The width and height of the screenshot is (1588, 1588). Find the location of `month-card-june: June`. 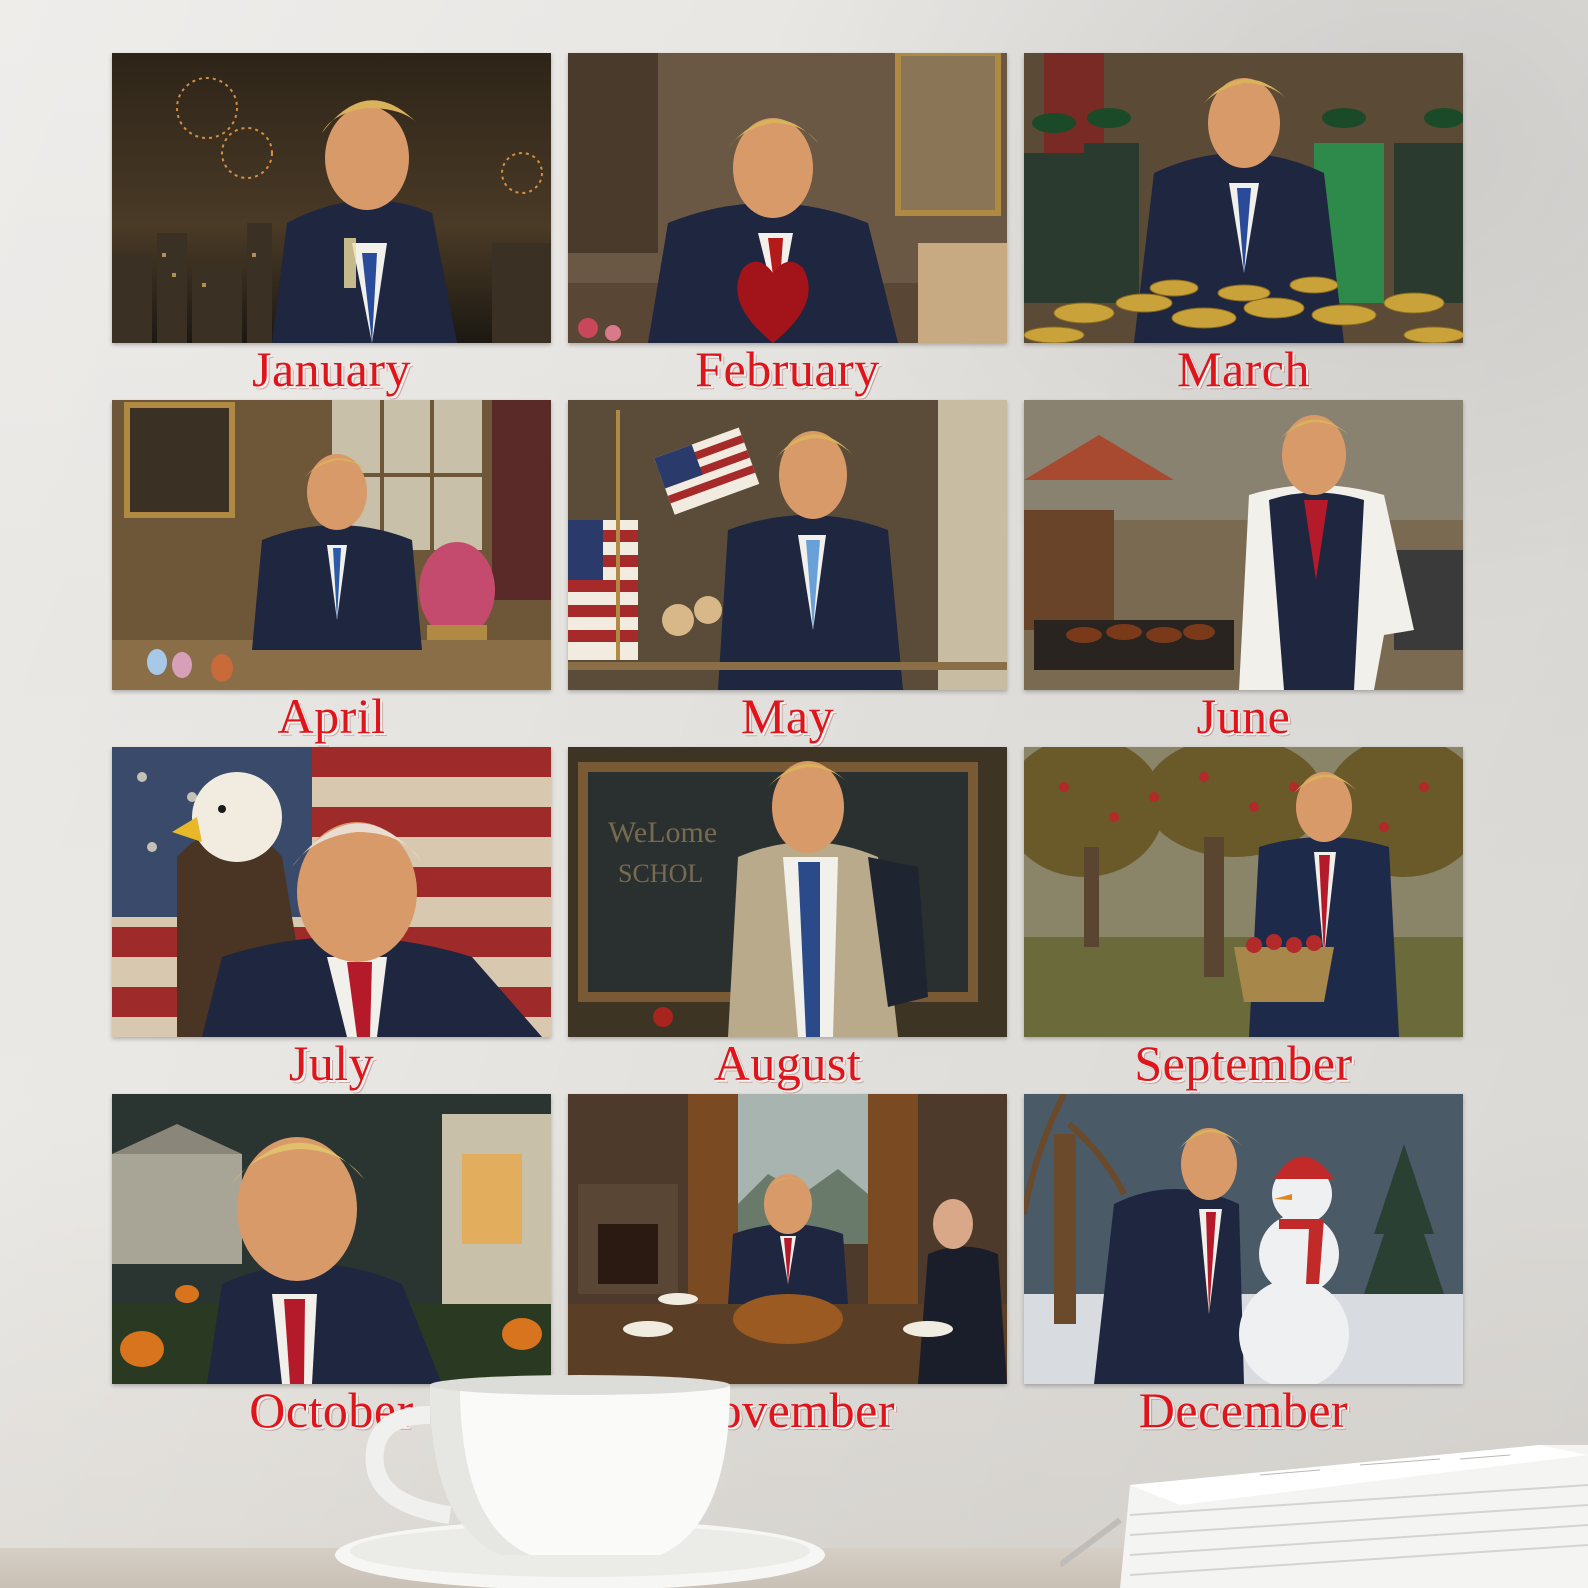

month-card-june: June is located at coordinates (1243, 574).